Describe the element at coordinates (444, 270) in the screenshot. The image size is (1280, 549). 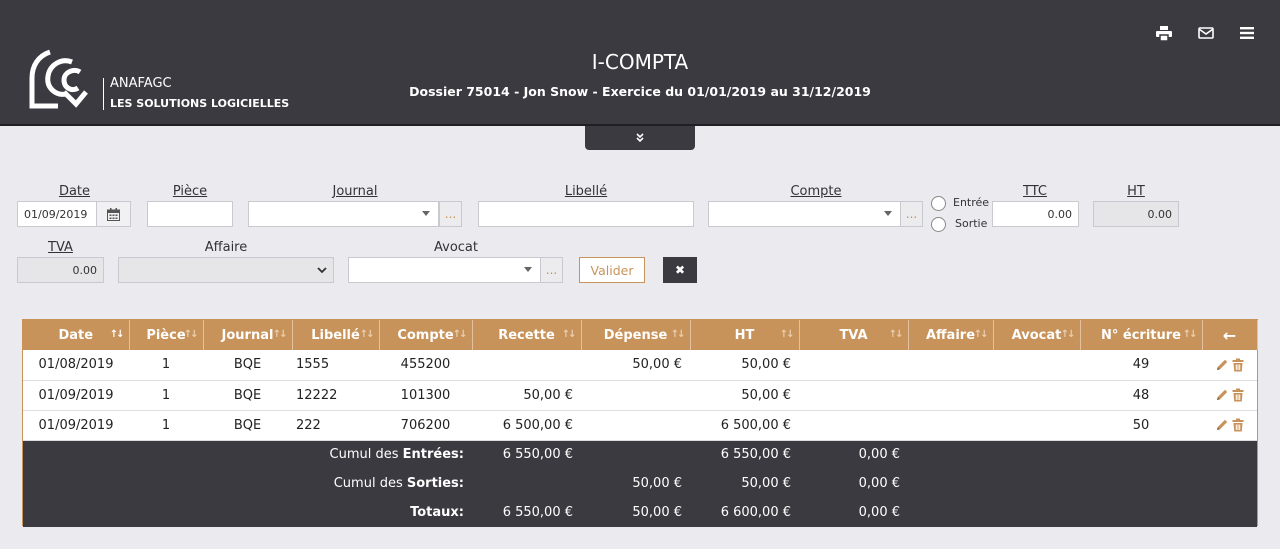
I see `avocat-select` at that location.